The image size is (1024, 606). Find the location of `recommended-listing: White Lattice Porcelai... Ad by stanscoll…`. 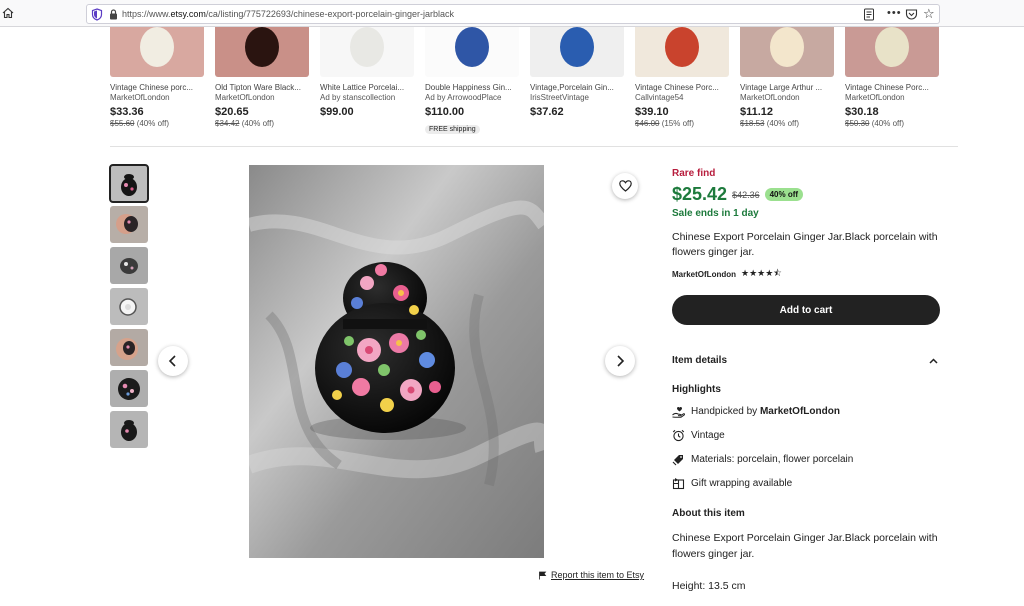

recommended-listing: White Lattice Porcelai... Ad by stanscoll… is located at coordinates (367, 72).